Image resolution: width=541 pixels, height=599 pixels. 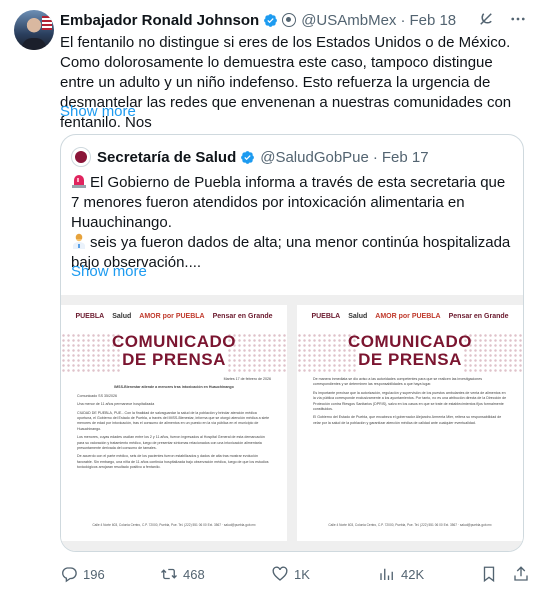 What do you see at coordinates (47, 23) in the screenshot?
I see `flag-decoration` at bounding box center [47, 23].